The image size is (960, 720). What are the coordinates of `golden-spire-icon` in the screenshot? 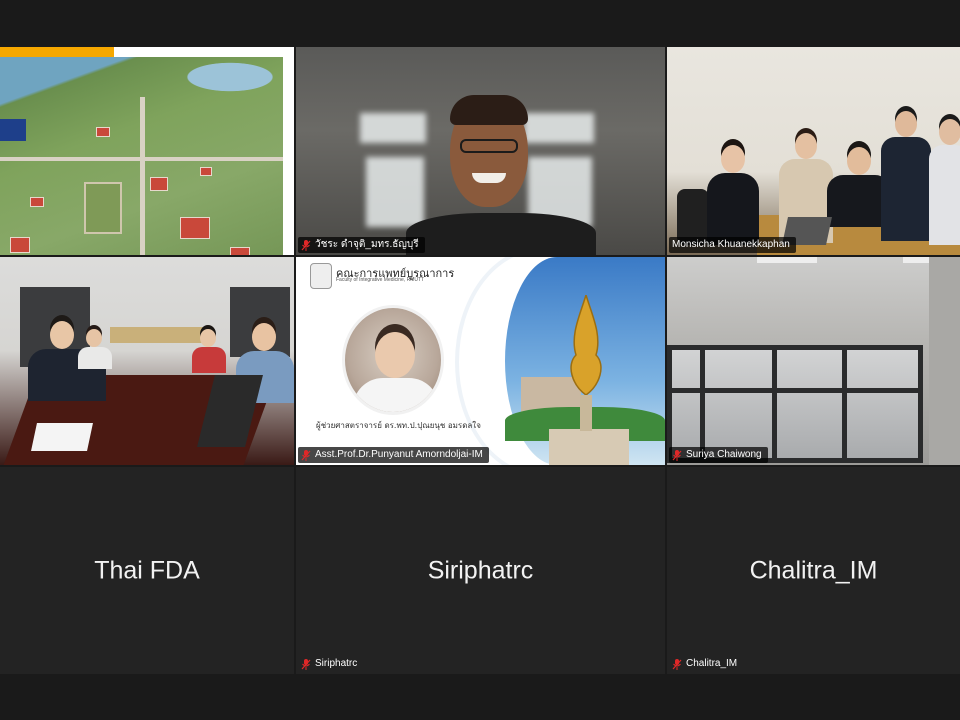 It's located at (586, 363).